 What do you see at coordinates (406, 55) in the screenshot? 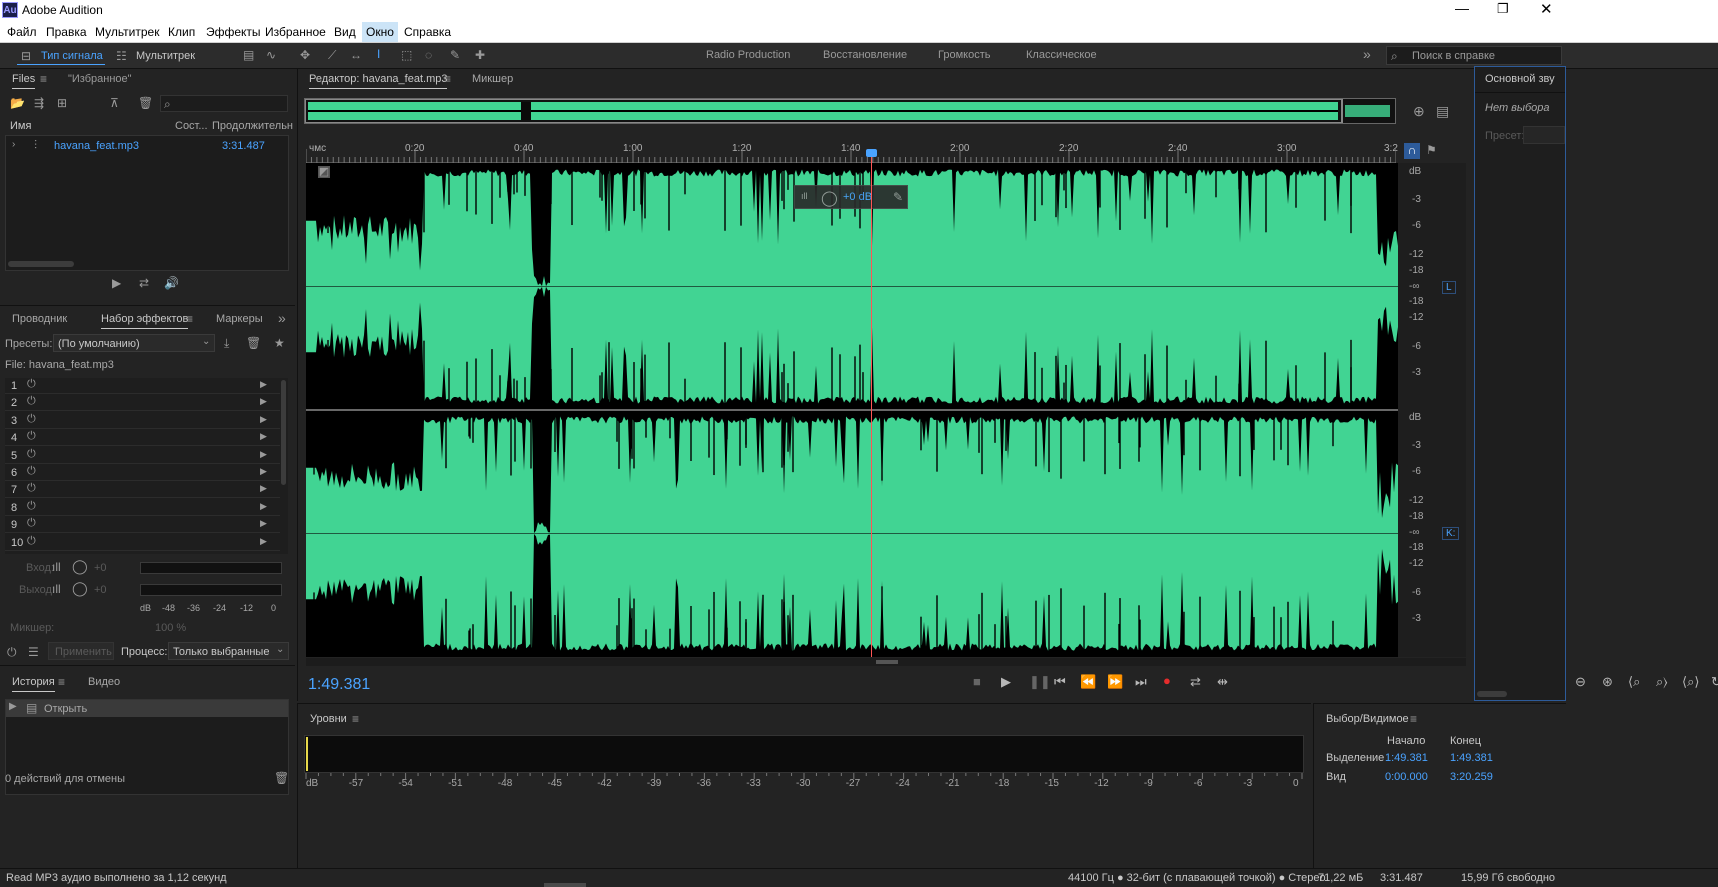
I see `marquee-tool-icon: ⬚` at bounding box center [406, 55].